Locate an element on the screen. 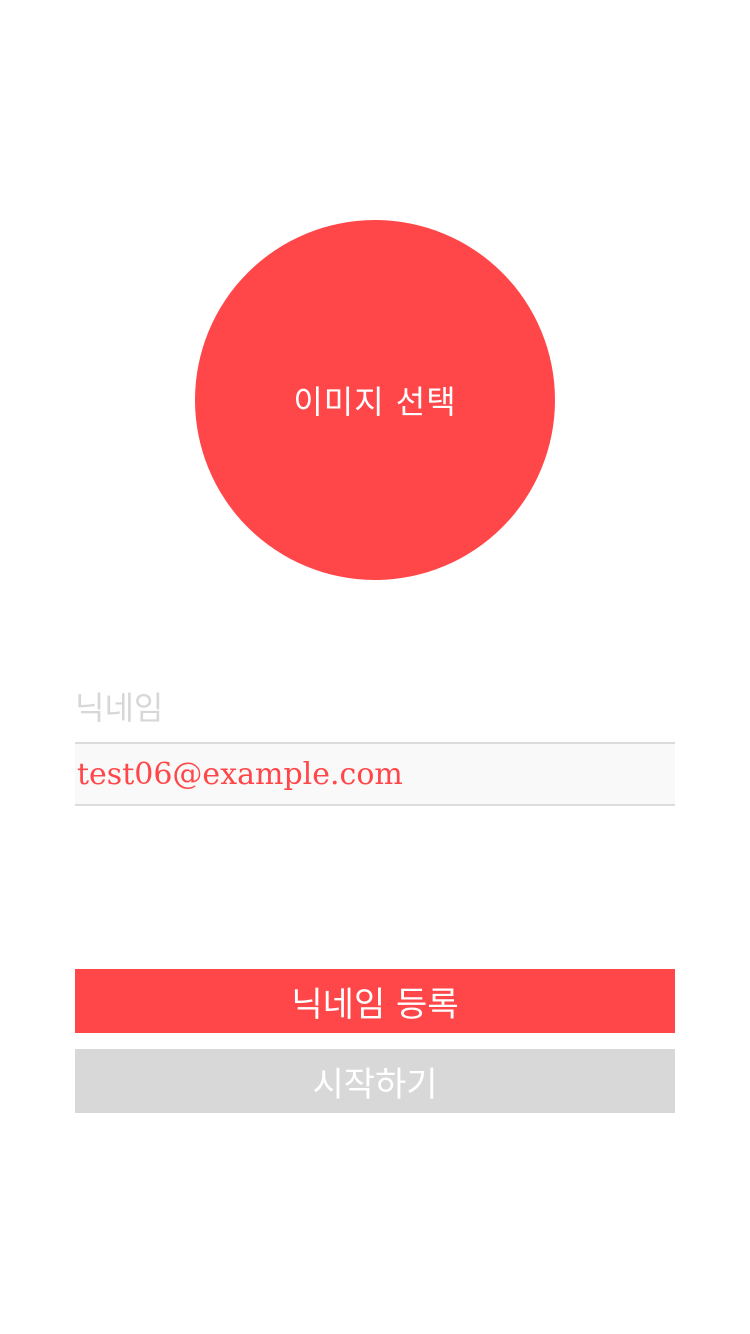 The height and width of the screenshot is (1334, 750). nickname-input is located at coordinates (375, 774).